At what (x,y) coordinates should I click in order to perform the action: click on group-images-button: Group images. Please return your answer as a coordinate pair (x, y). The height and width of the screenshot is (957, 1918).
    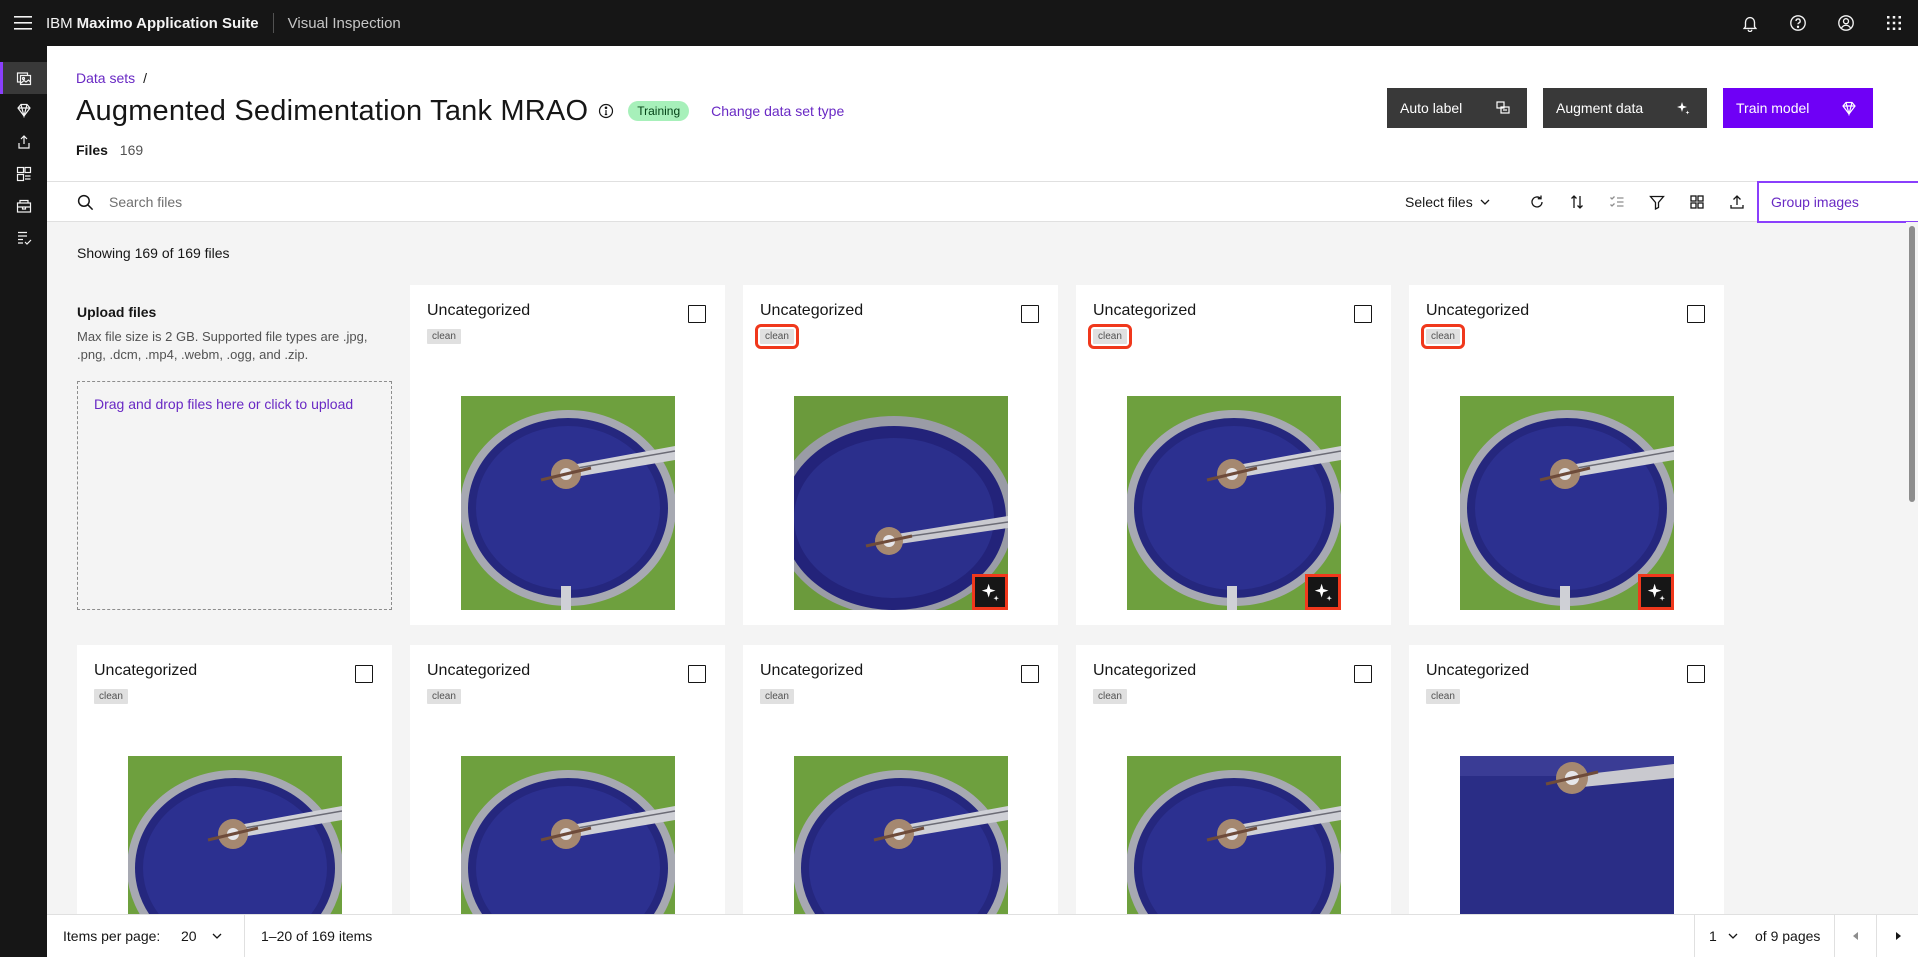
    Looking at the image, I should click on (1837, 202).